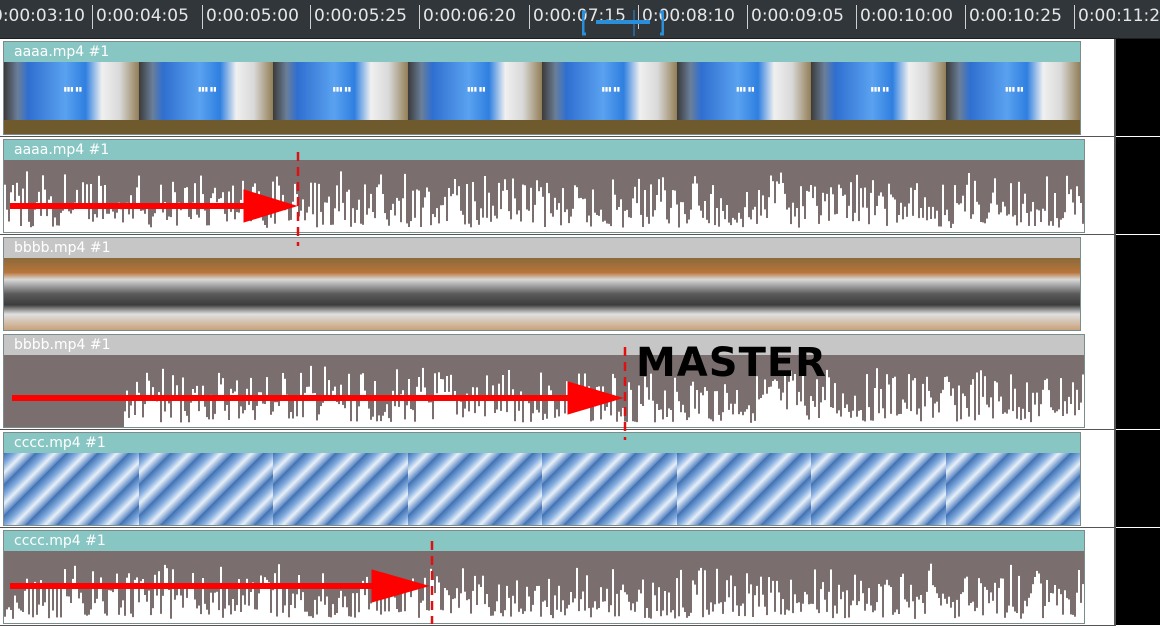 This screenshot has width=1160, height=628. Describe the element at coordinates (1117, 16) in the screenshot. I see `ruler-tick: 0:00:11:20` at that location.